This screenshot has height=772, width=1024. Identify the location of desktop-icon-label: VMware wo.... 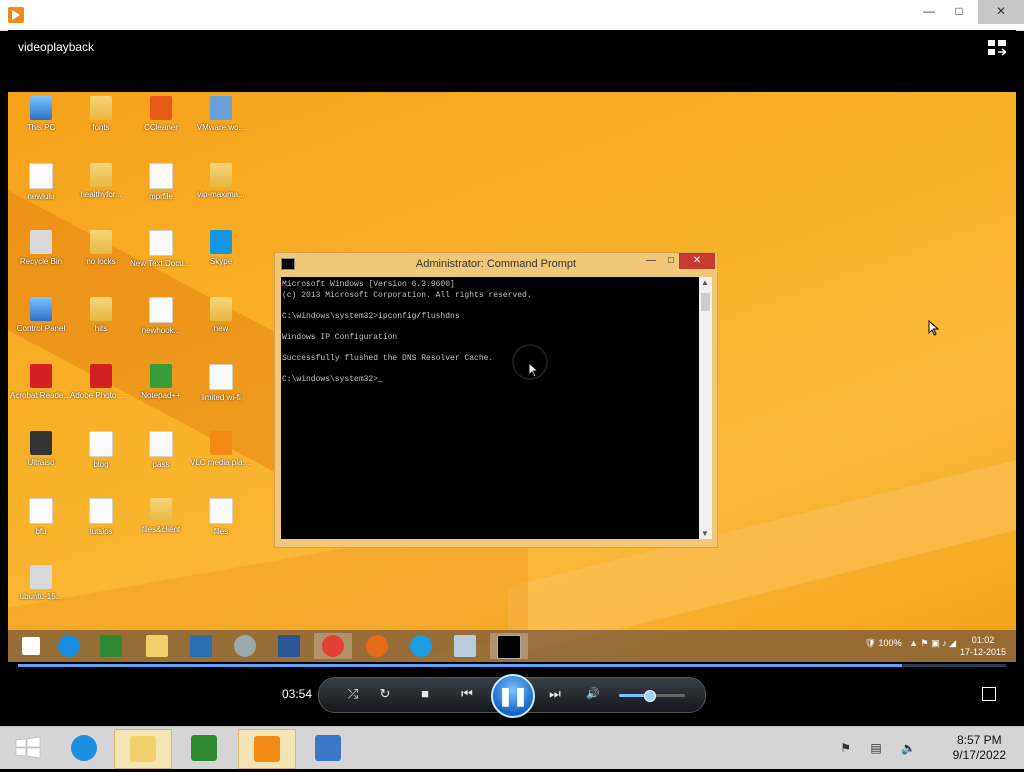
(221, 127).